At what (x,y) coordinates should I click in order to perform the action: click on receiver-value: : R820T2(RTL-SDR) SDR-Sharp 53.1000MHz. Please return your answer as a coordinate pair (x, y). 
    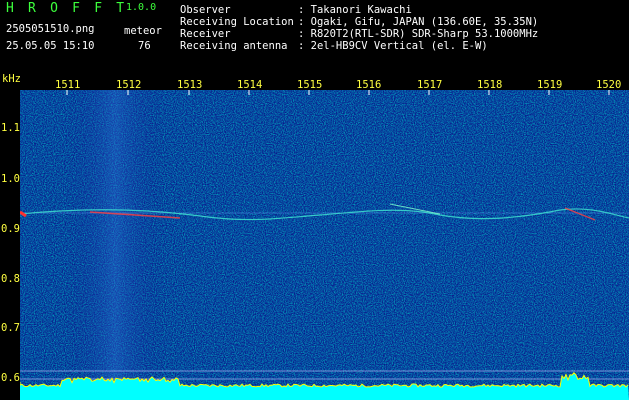
    Looking at the image, I should click on (418, 34).